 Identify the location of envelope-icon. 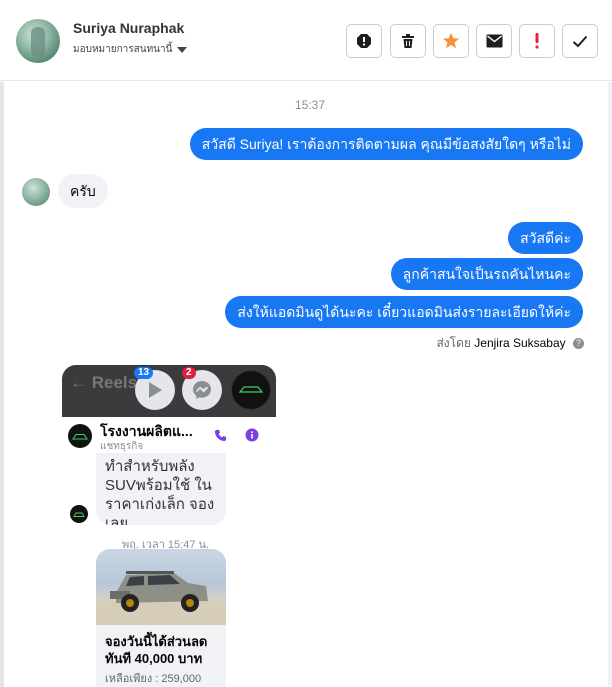
(494, 41).